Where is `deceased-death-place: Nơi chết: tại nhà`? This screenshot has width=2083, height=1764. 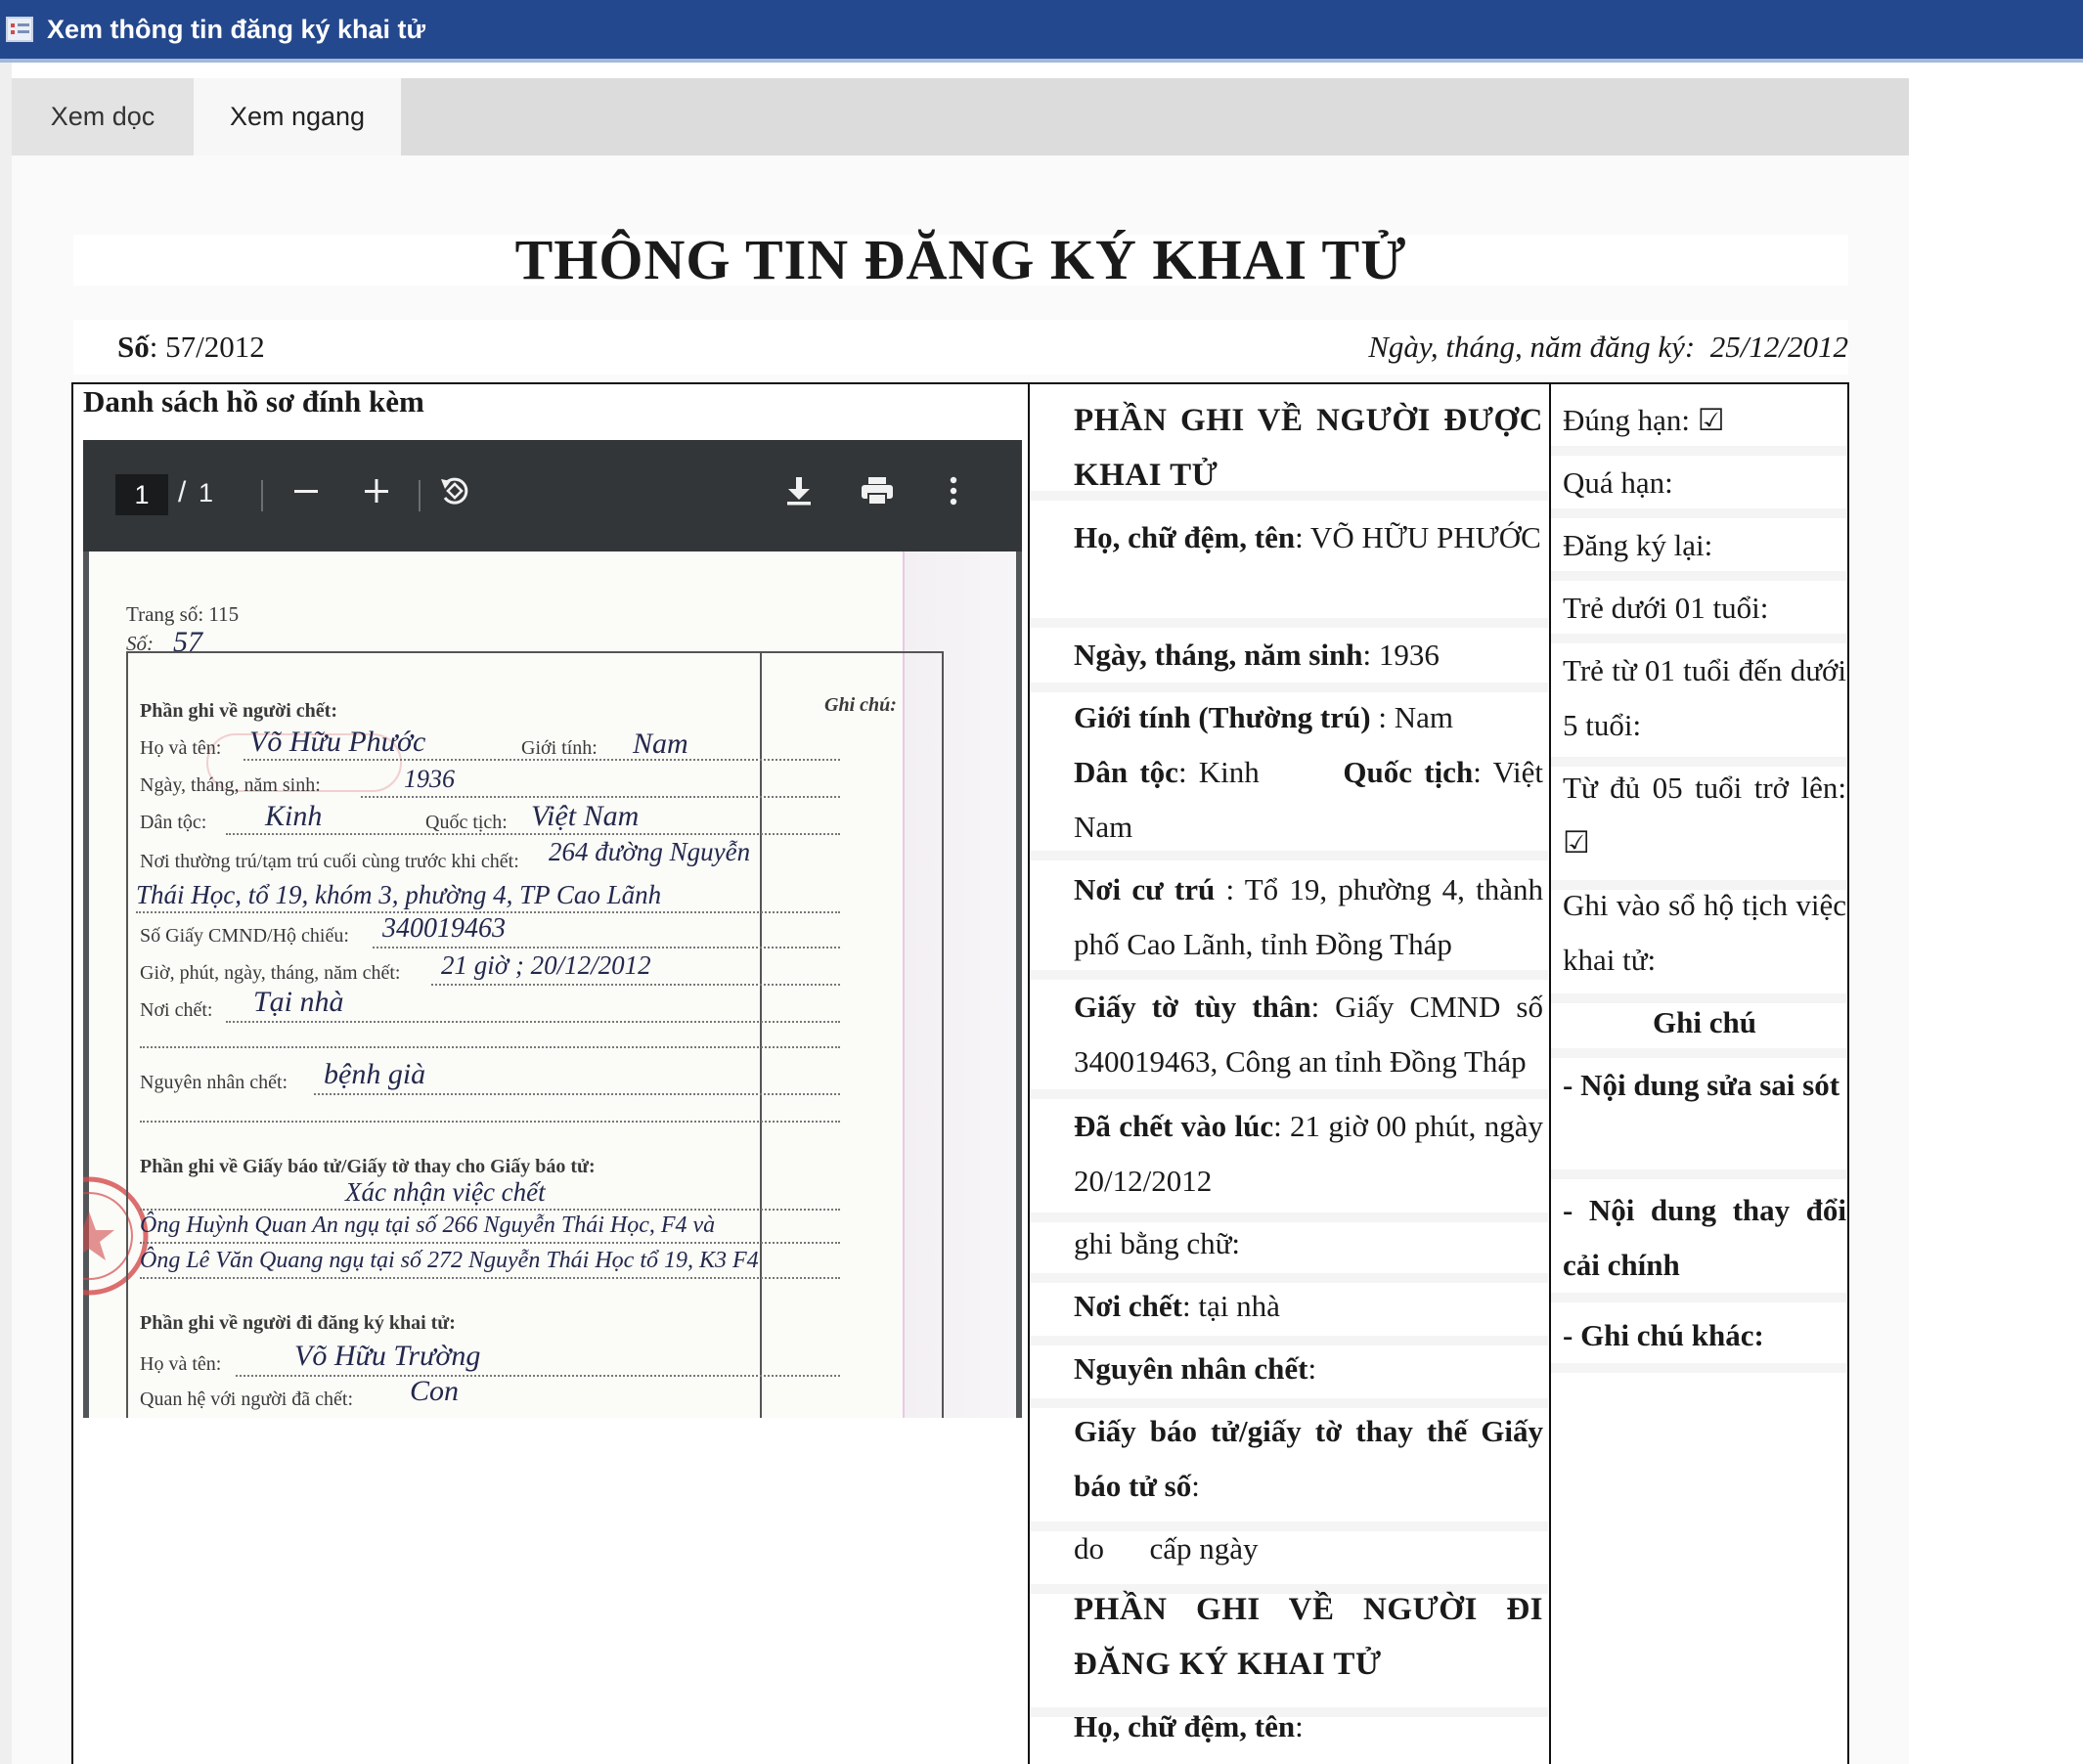
deceased-death-place: Nơi chết: tại nhà is located at coordinates (1308, 1306).